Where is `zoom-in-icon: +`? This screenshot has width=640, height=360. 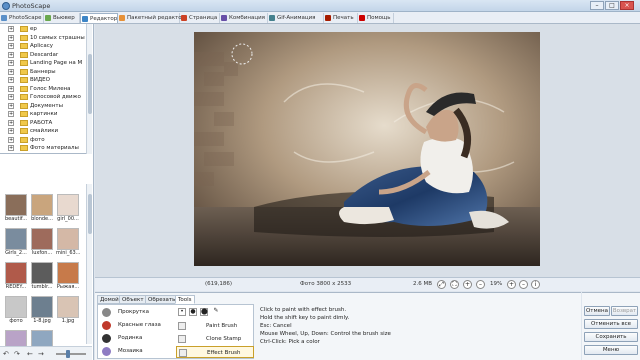
zoom-in-icon: + is located at coordinates (511, 284).